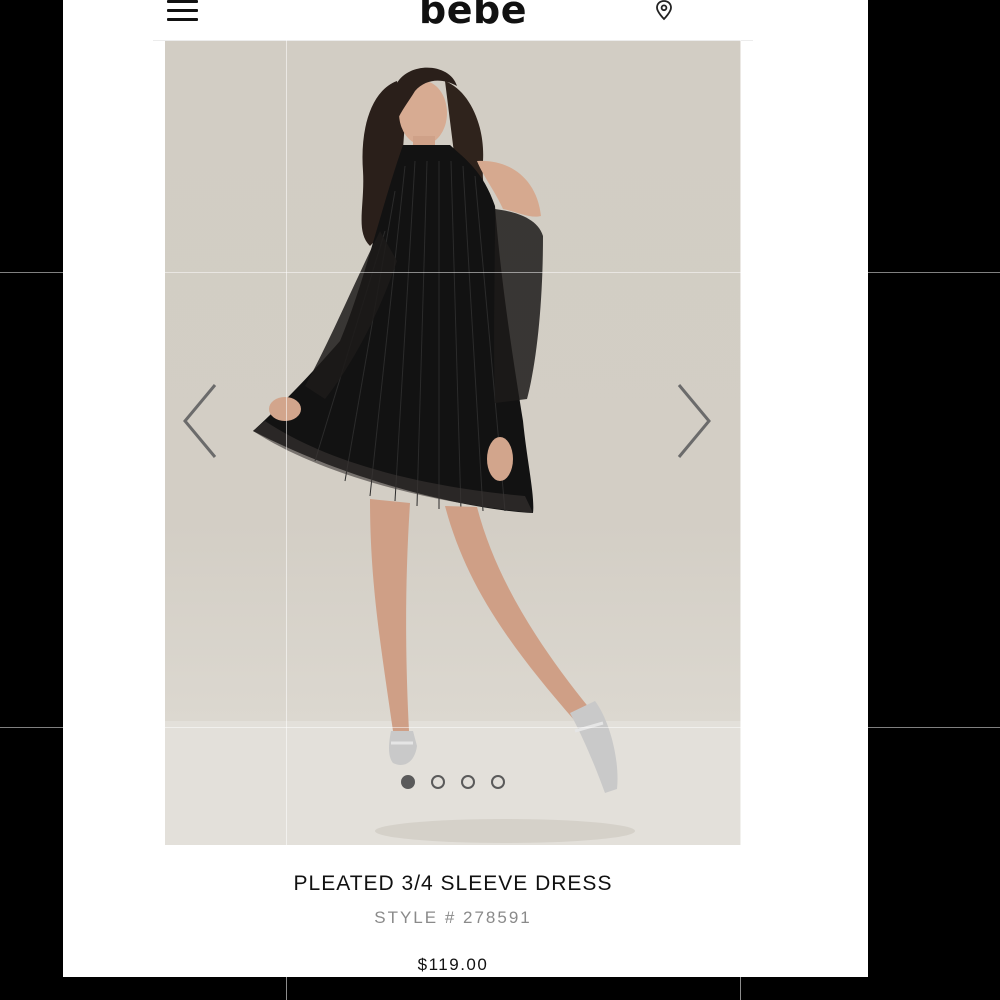 This screenshot has width=1000, height=1000. I want to click on map-pin-icon, so click(664, 11).